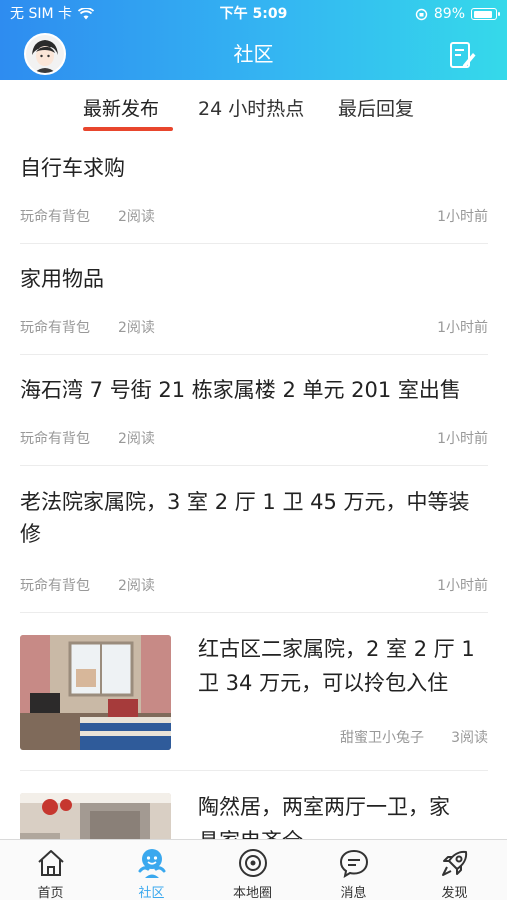 The width and height of the screenshot is (507, 900). I want to click on post-title: 家用物品, so click(62, 279).